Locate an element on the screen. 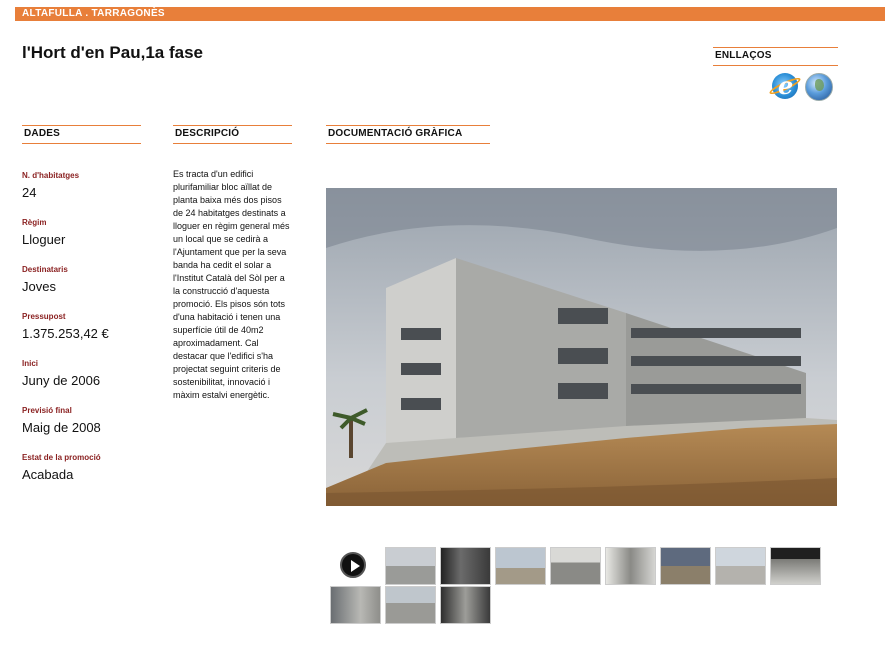  field-label-regime: Règim is located at coordinates (34, 222).